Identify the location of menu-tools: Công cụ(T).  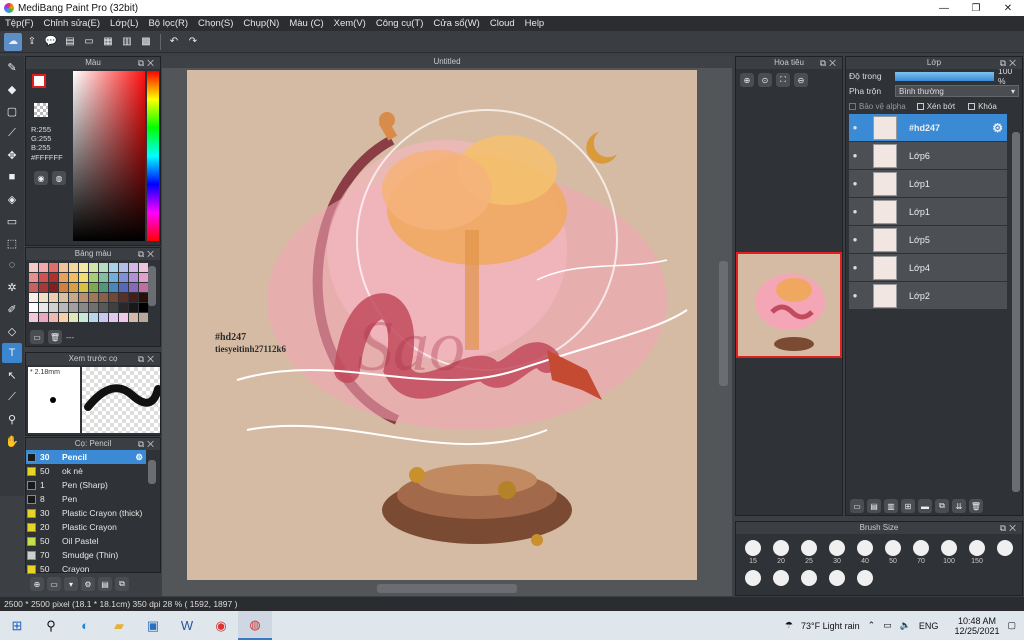
(400, 23).